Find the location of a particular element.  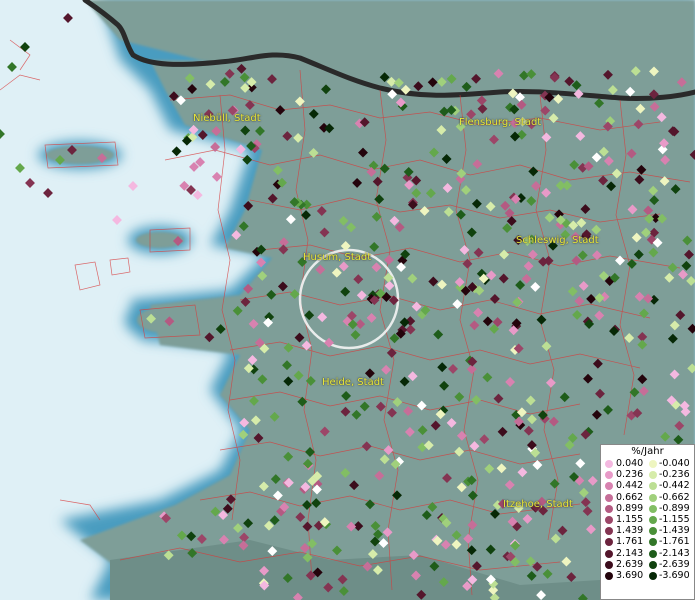

legend-row: 1.155 -1.155 is located at coordinates (647, 519).